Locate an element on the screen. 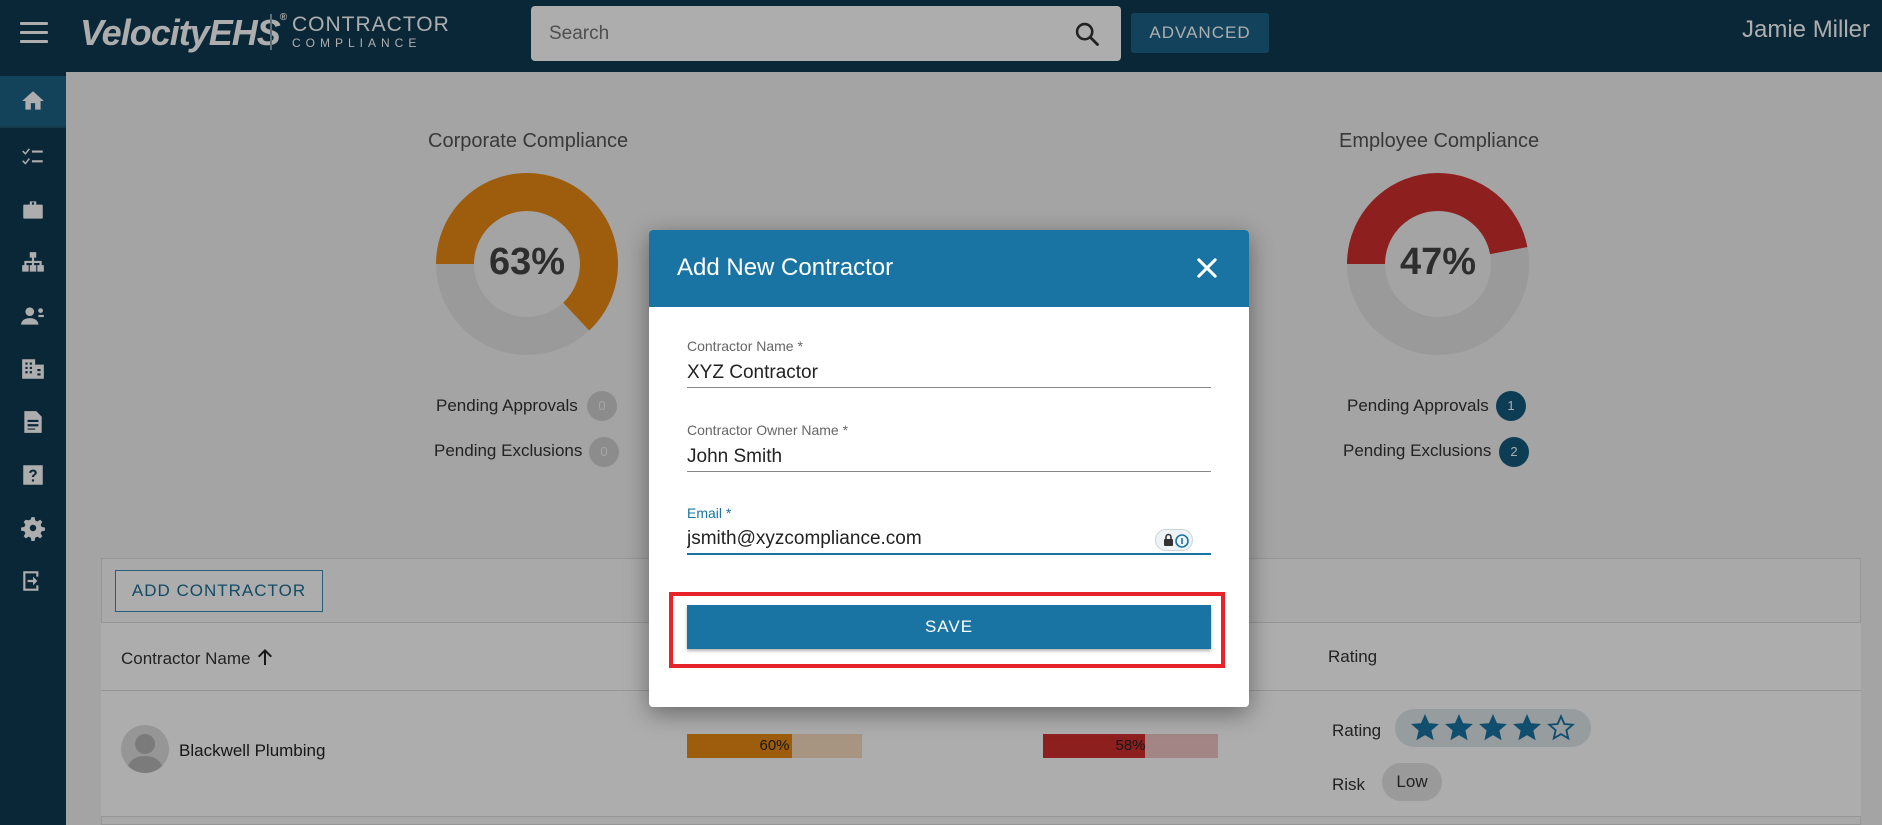  dialog-title: Add New Contractor is located at coordinates (785, 267).